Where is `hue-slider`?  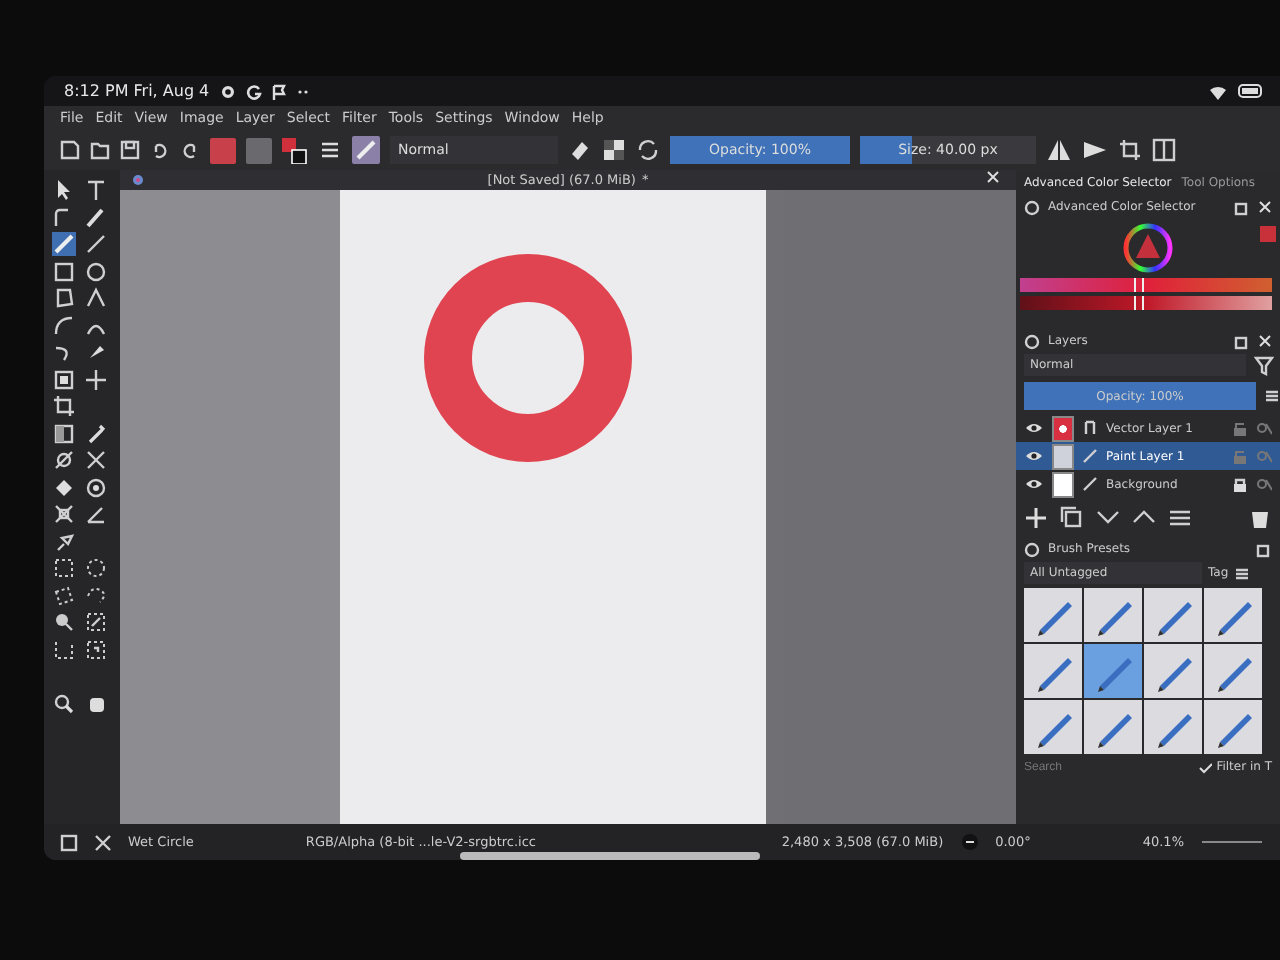
hue-slider is located at coordinates (1146, 285).